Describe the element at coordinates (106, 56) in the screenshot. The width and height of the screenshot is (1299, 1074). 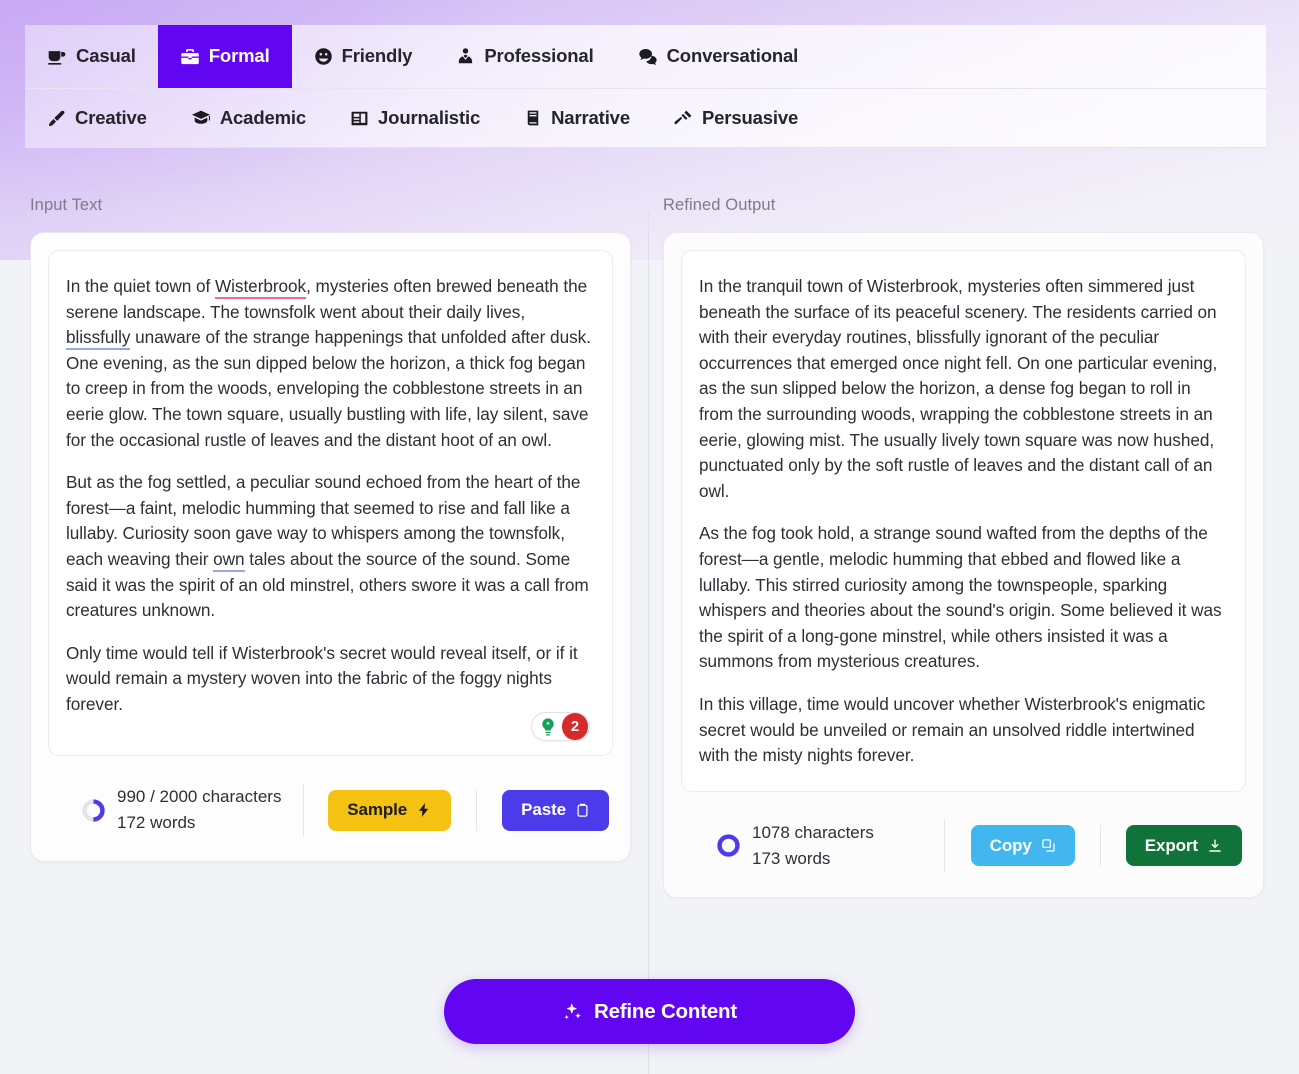
I see `tab-label: Casual` at that location.